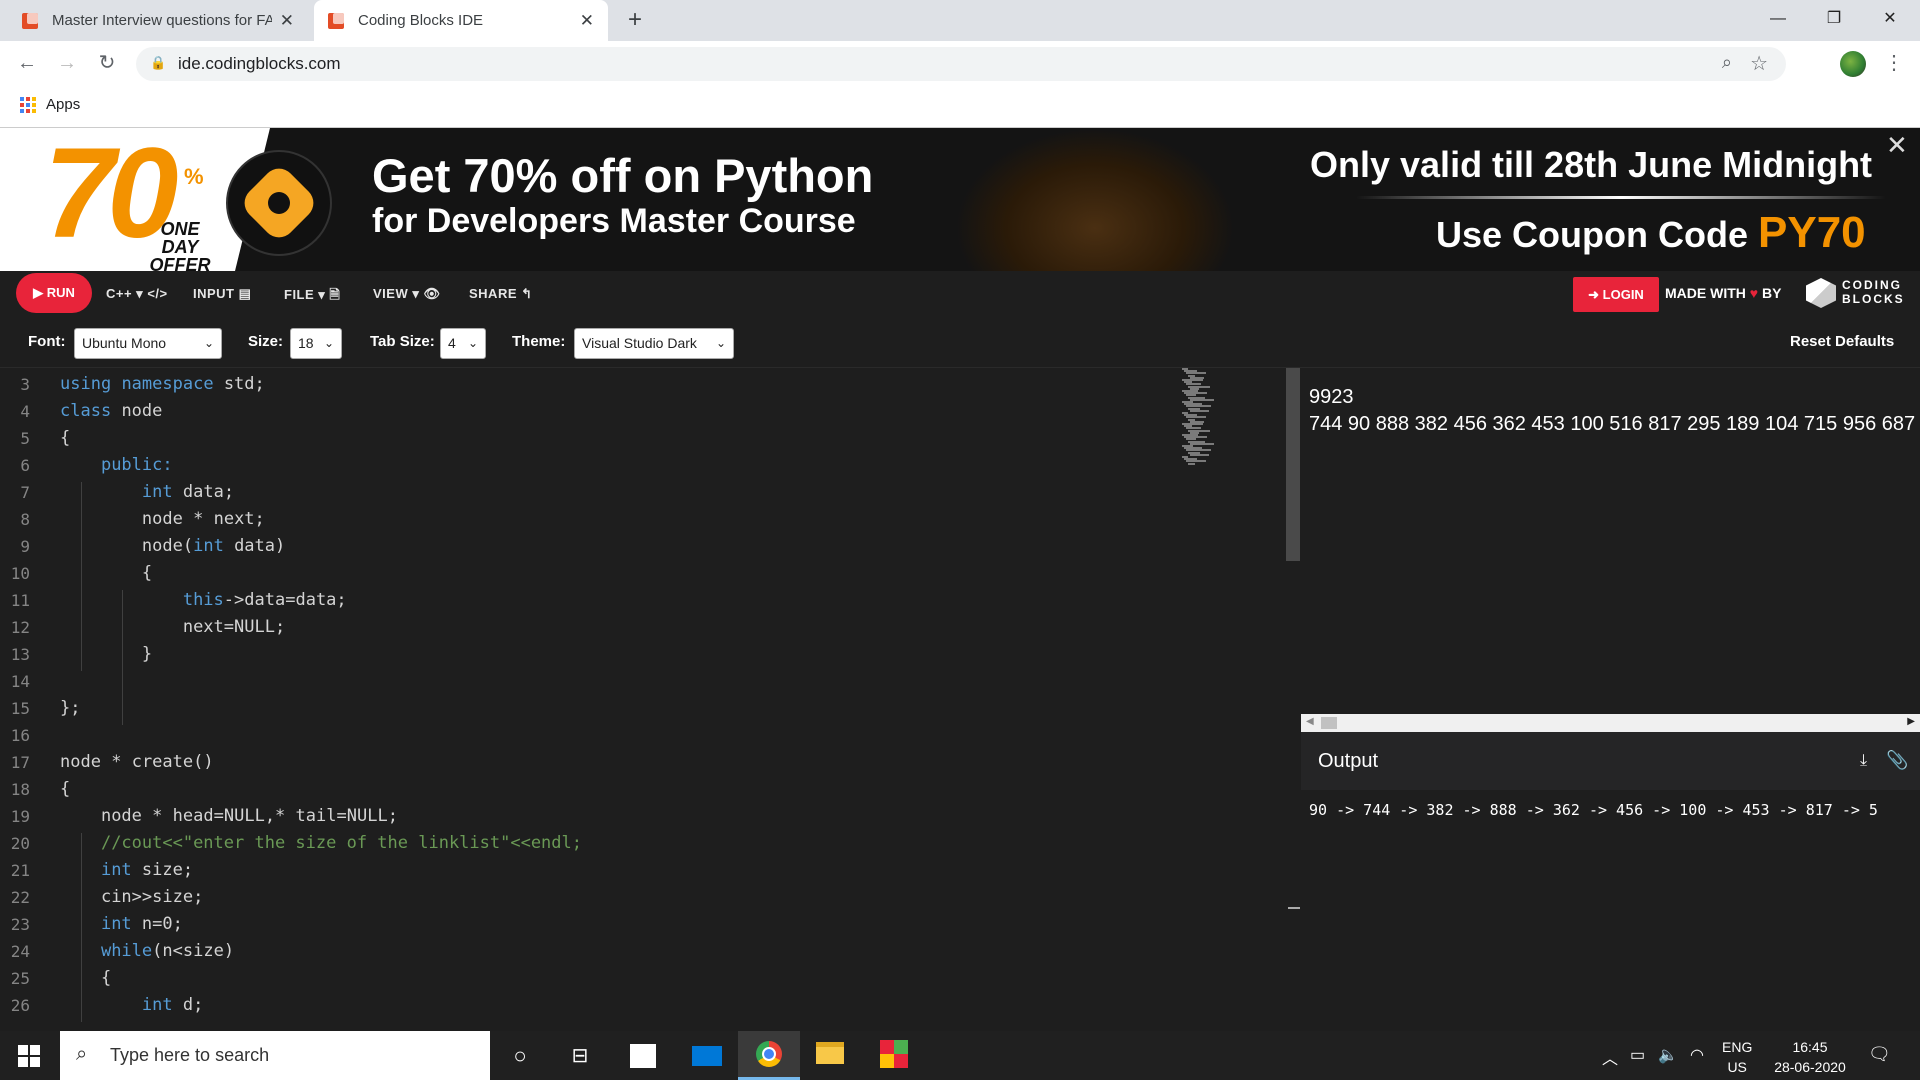 The height and width of the screenshot is (1080, 1920). I want to click on tab-interview-questions: Master Interview questions for FA ✕, so click(158, 20).